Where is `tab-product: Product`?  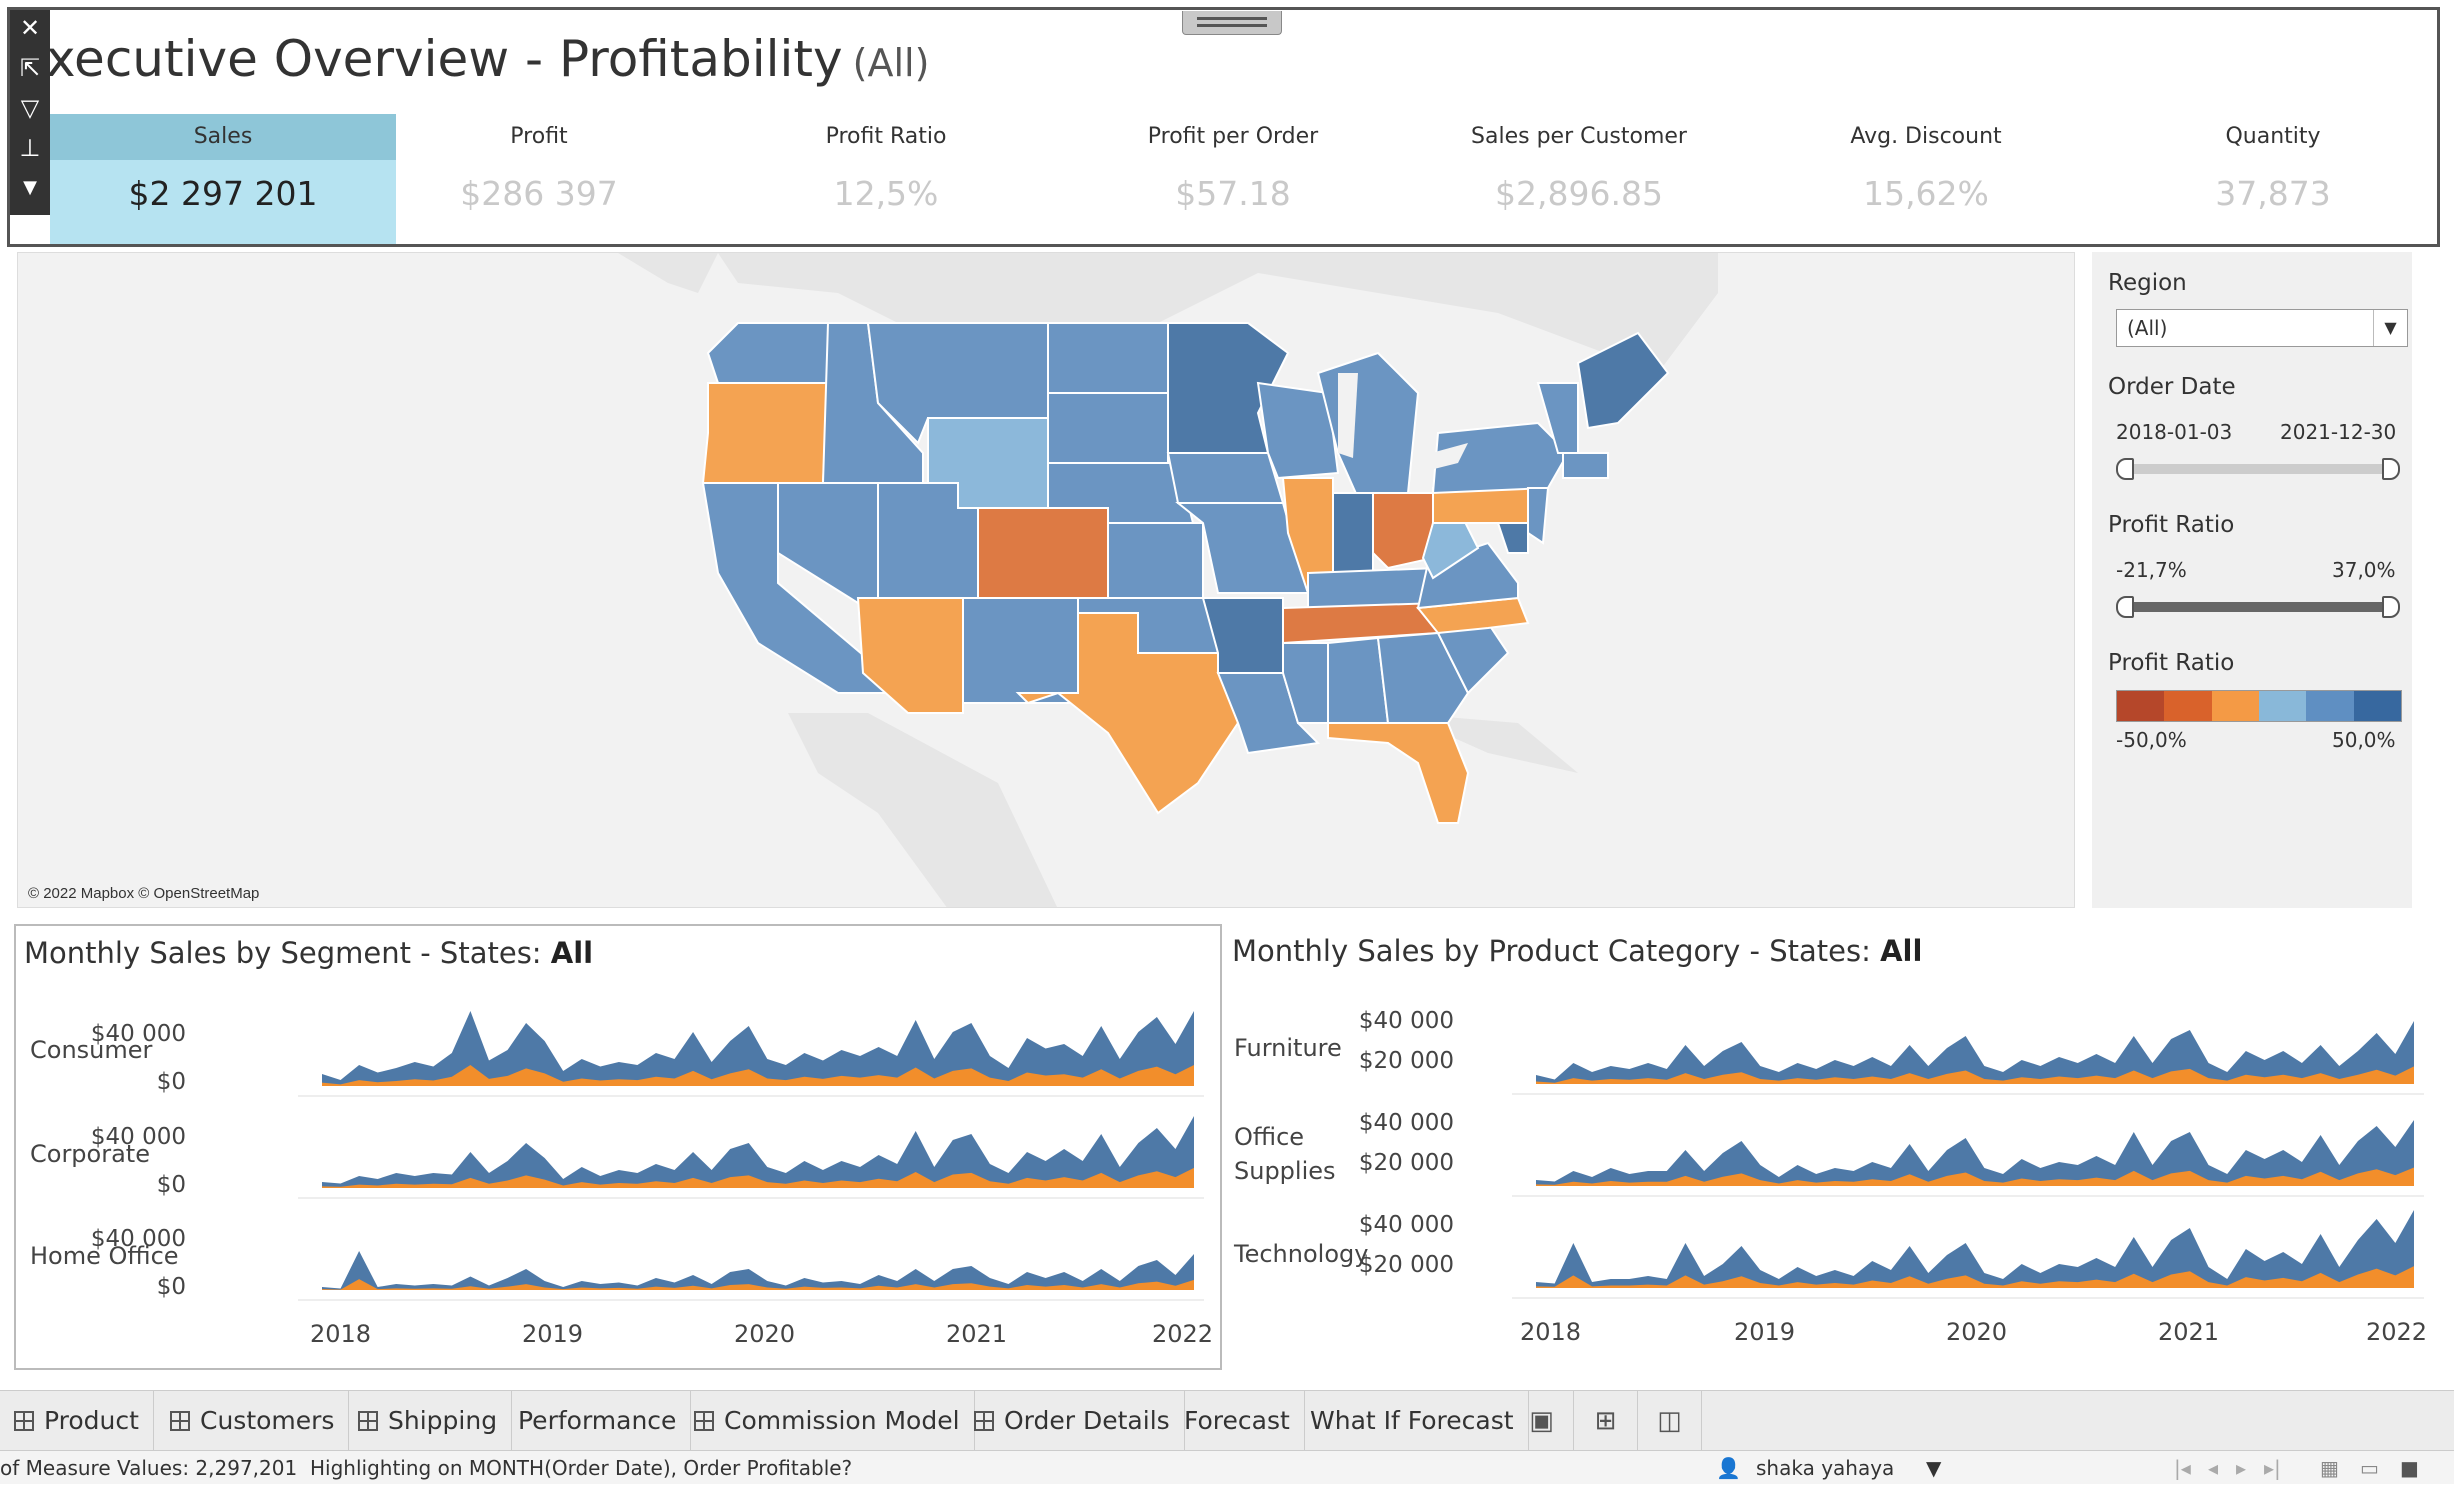 tab-product: Product is located at coordinates (77, 1421).